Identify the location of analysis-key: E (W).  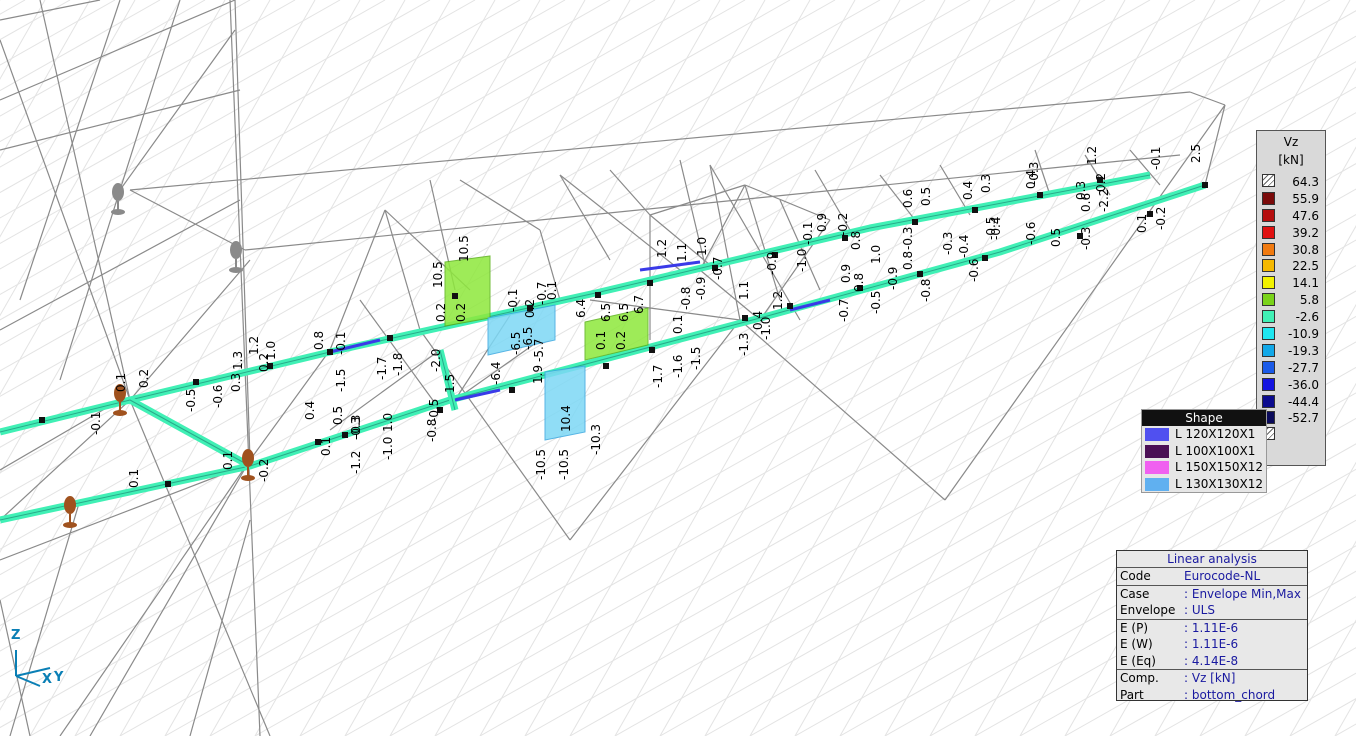
(1136, 644).